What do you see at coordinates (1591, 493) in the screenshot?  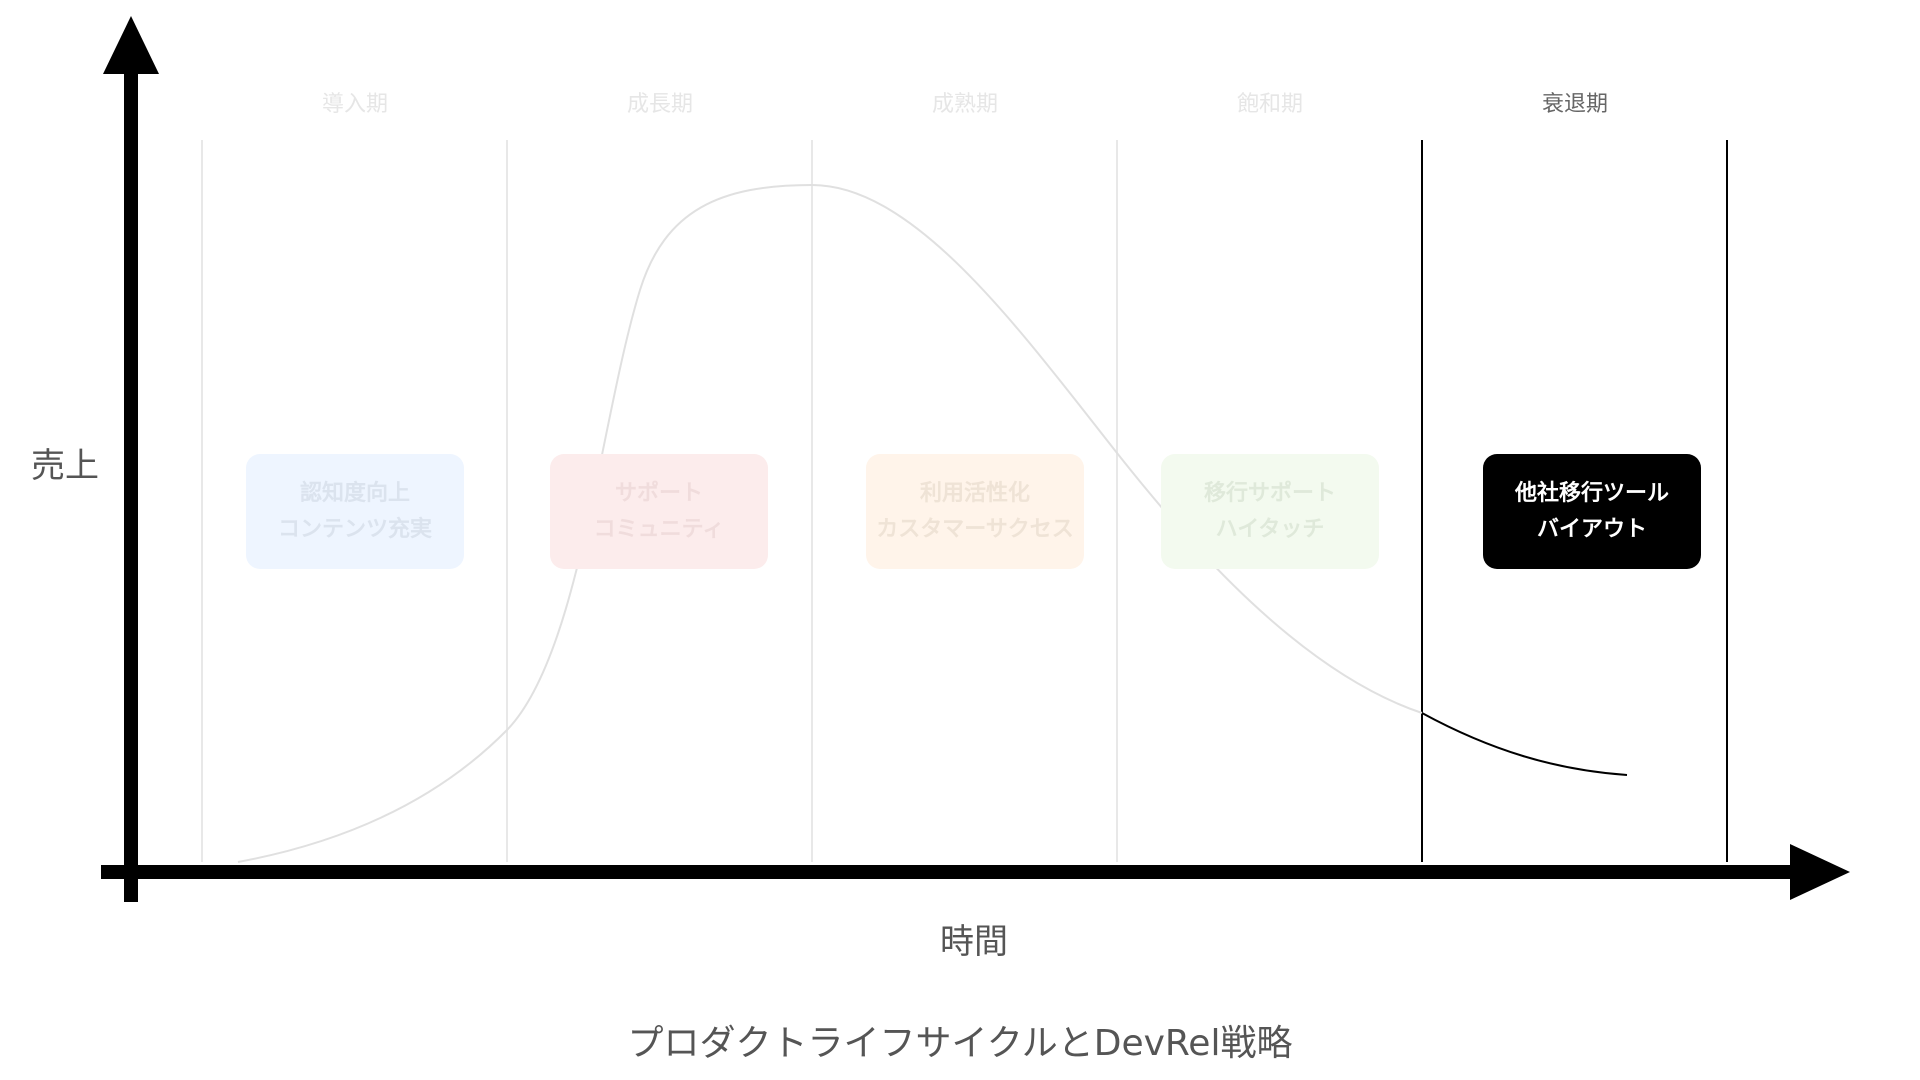 I see `strategy-line-1: 他社移行ツール` at bounding box center [1591, 493].